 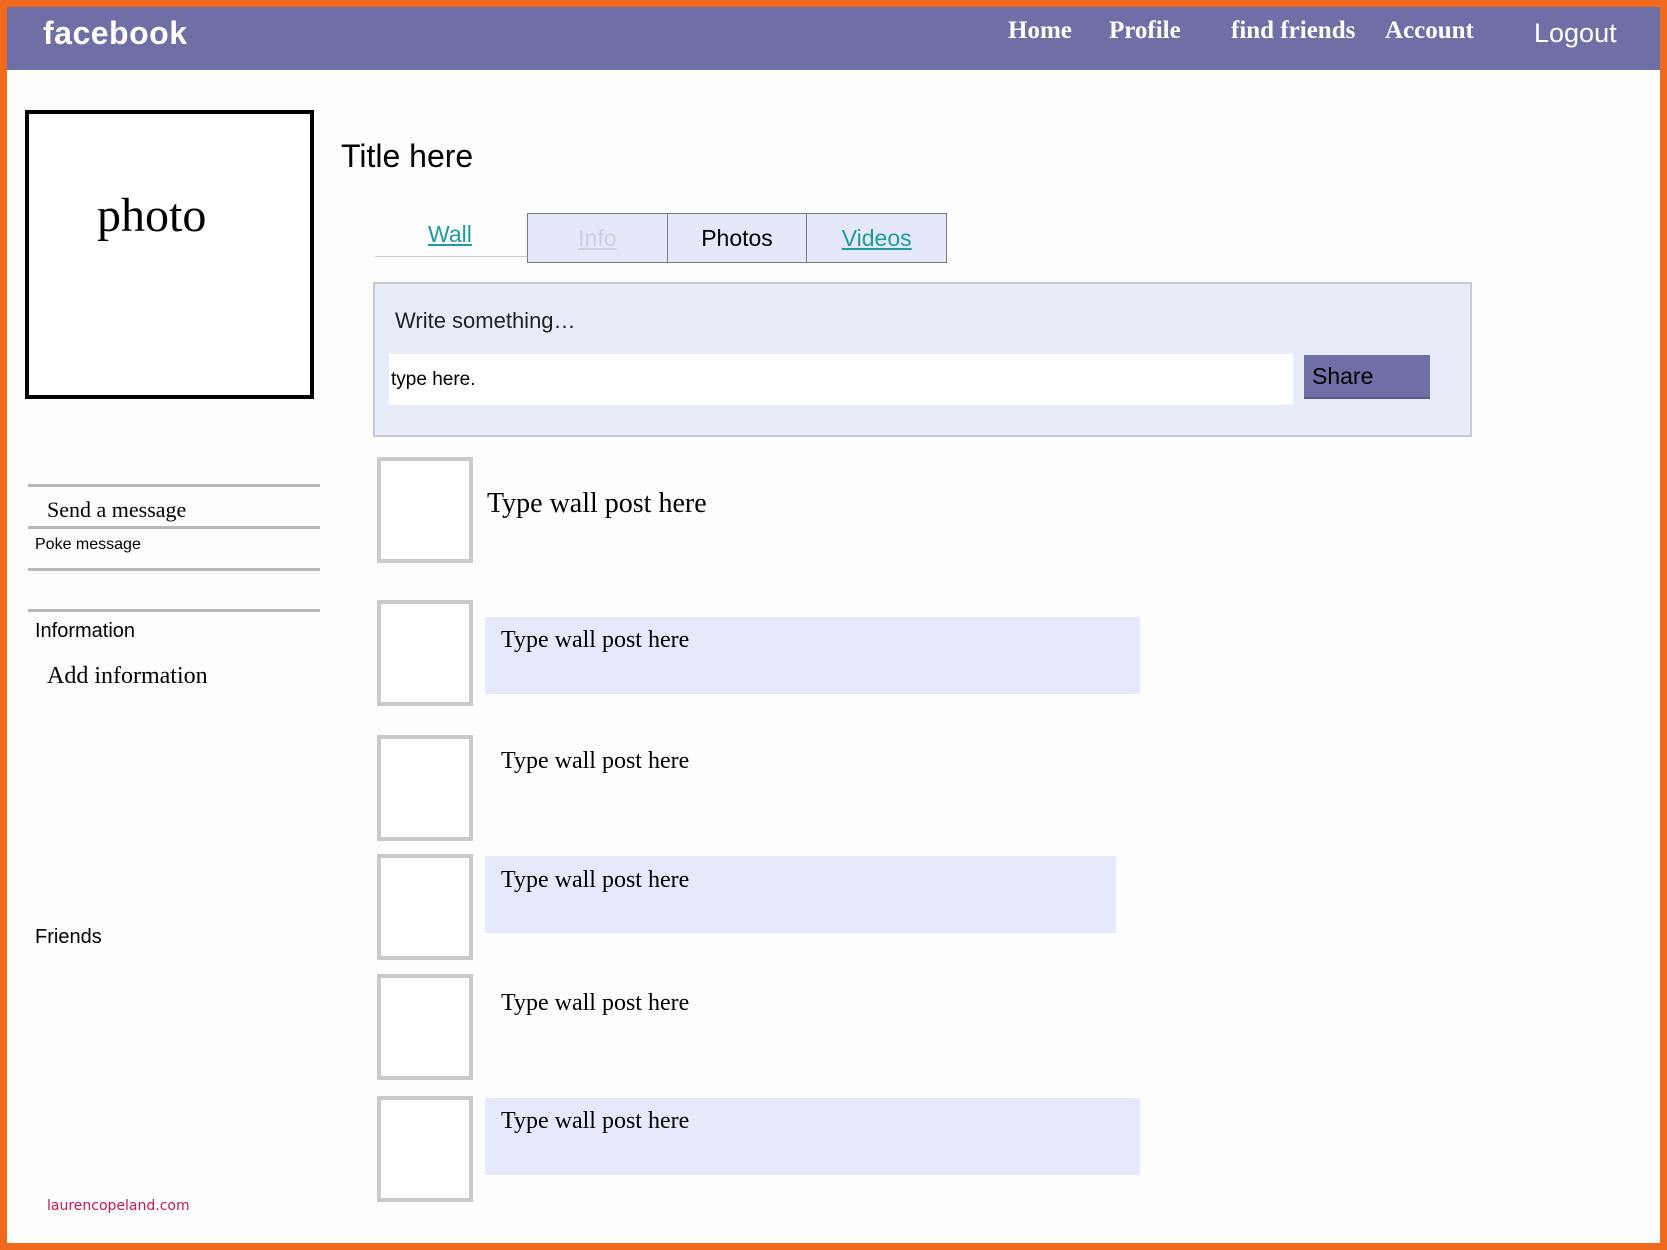 I want to click on nav-profile: Profile, so click(x=1145, y=31).